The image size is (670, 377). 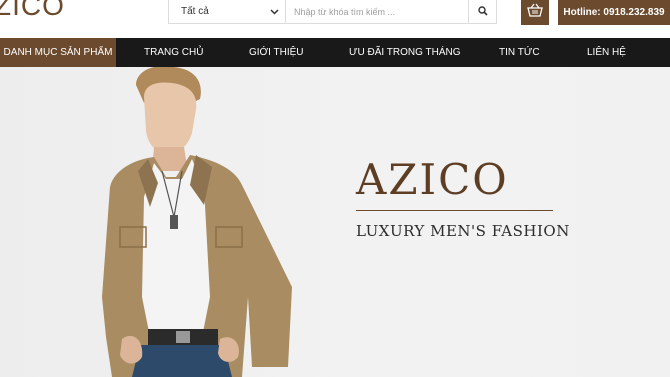 What do you see at coordinates (432, 179) in the screenshot?
I see `banner-brand-title: AZICO` at bounding box center [432, 179].